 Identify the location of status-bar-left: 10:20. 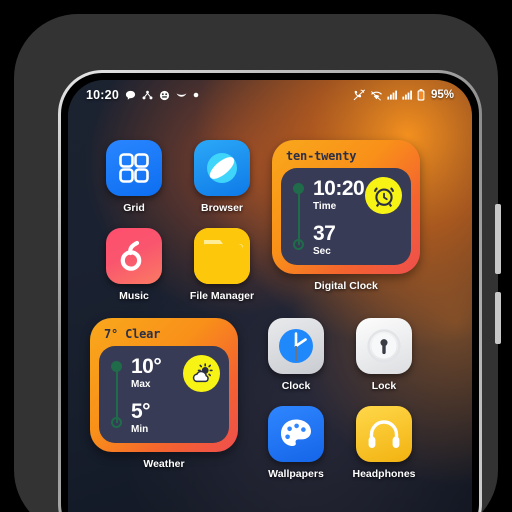
(142, 95).